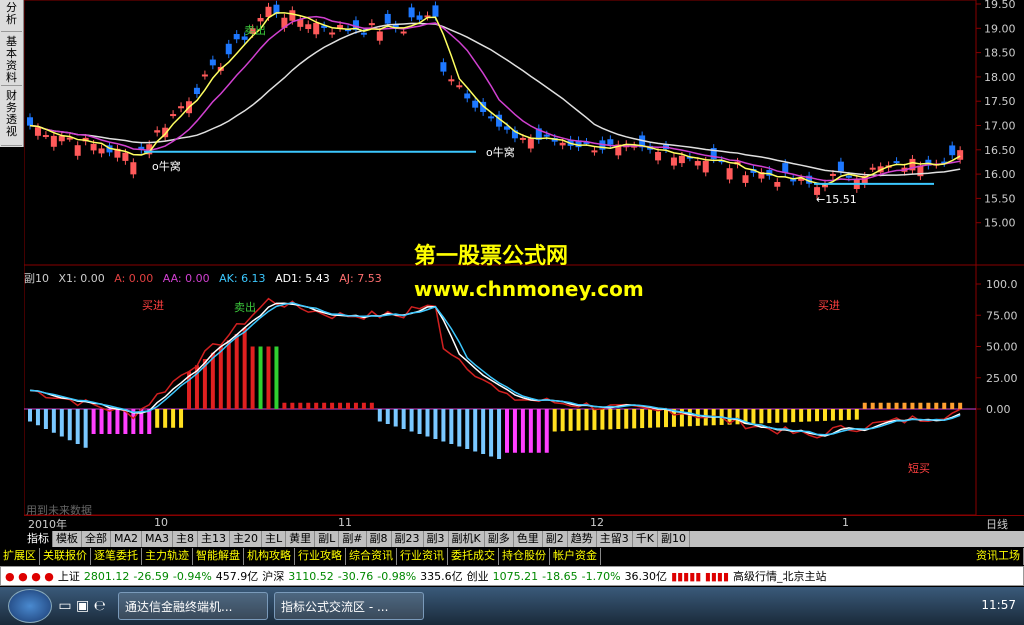 This screenshot has width=1024, height=625. I want to click on function-tab: 帐户资金, so click(575, 556).